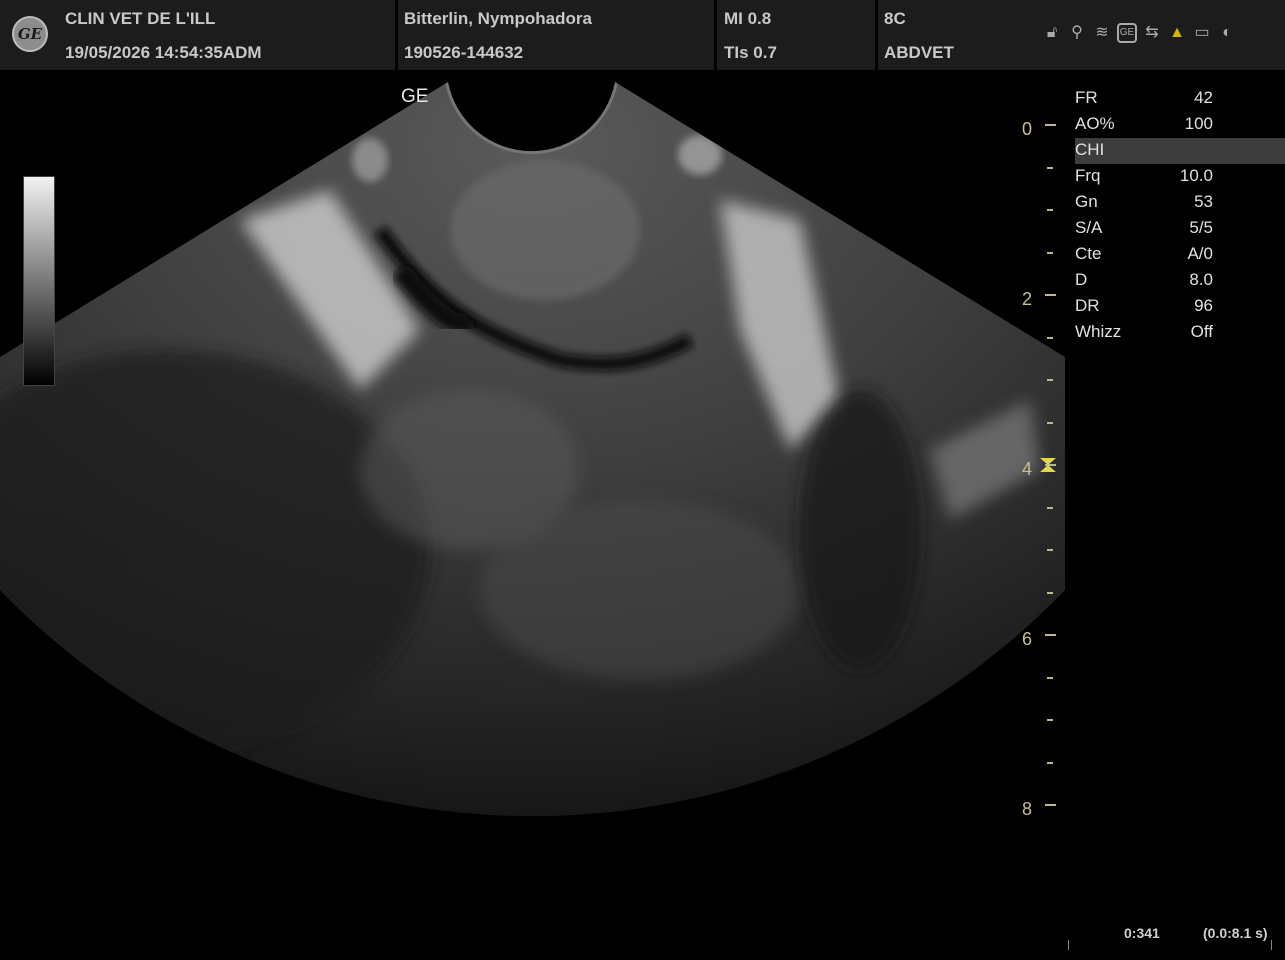  Describe the element at coordinates (797, 35) in the screenshot. I see `output-cell: MI 0.8 TIs 0.7` at that location.